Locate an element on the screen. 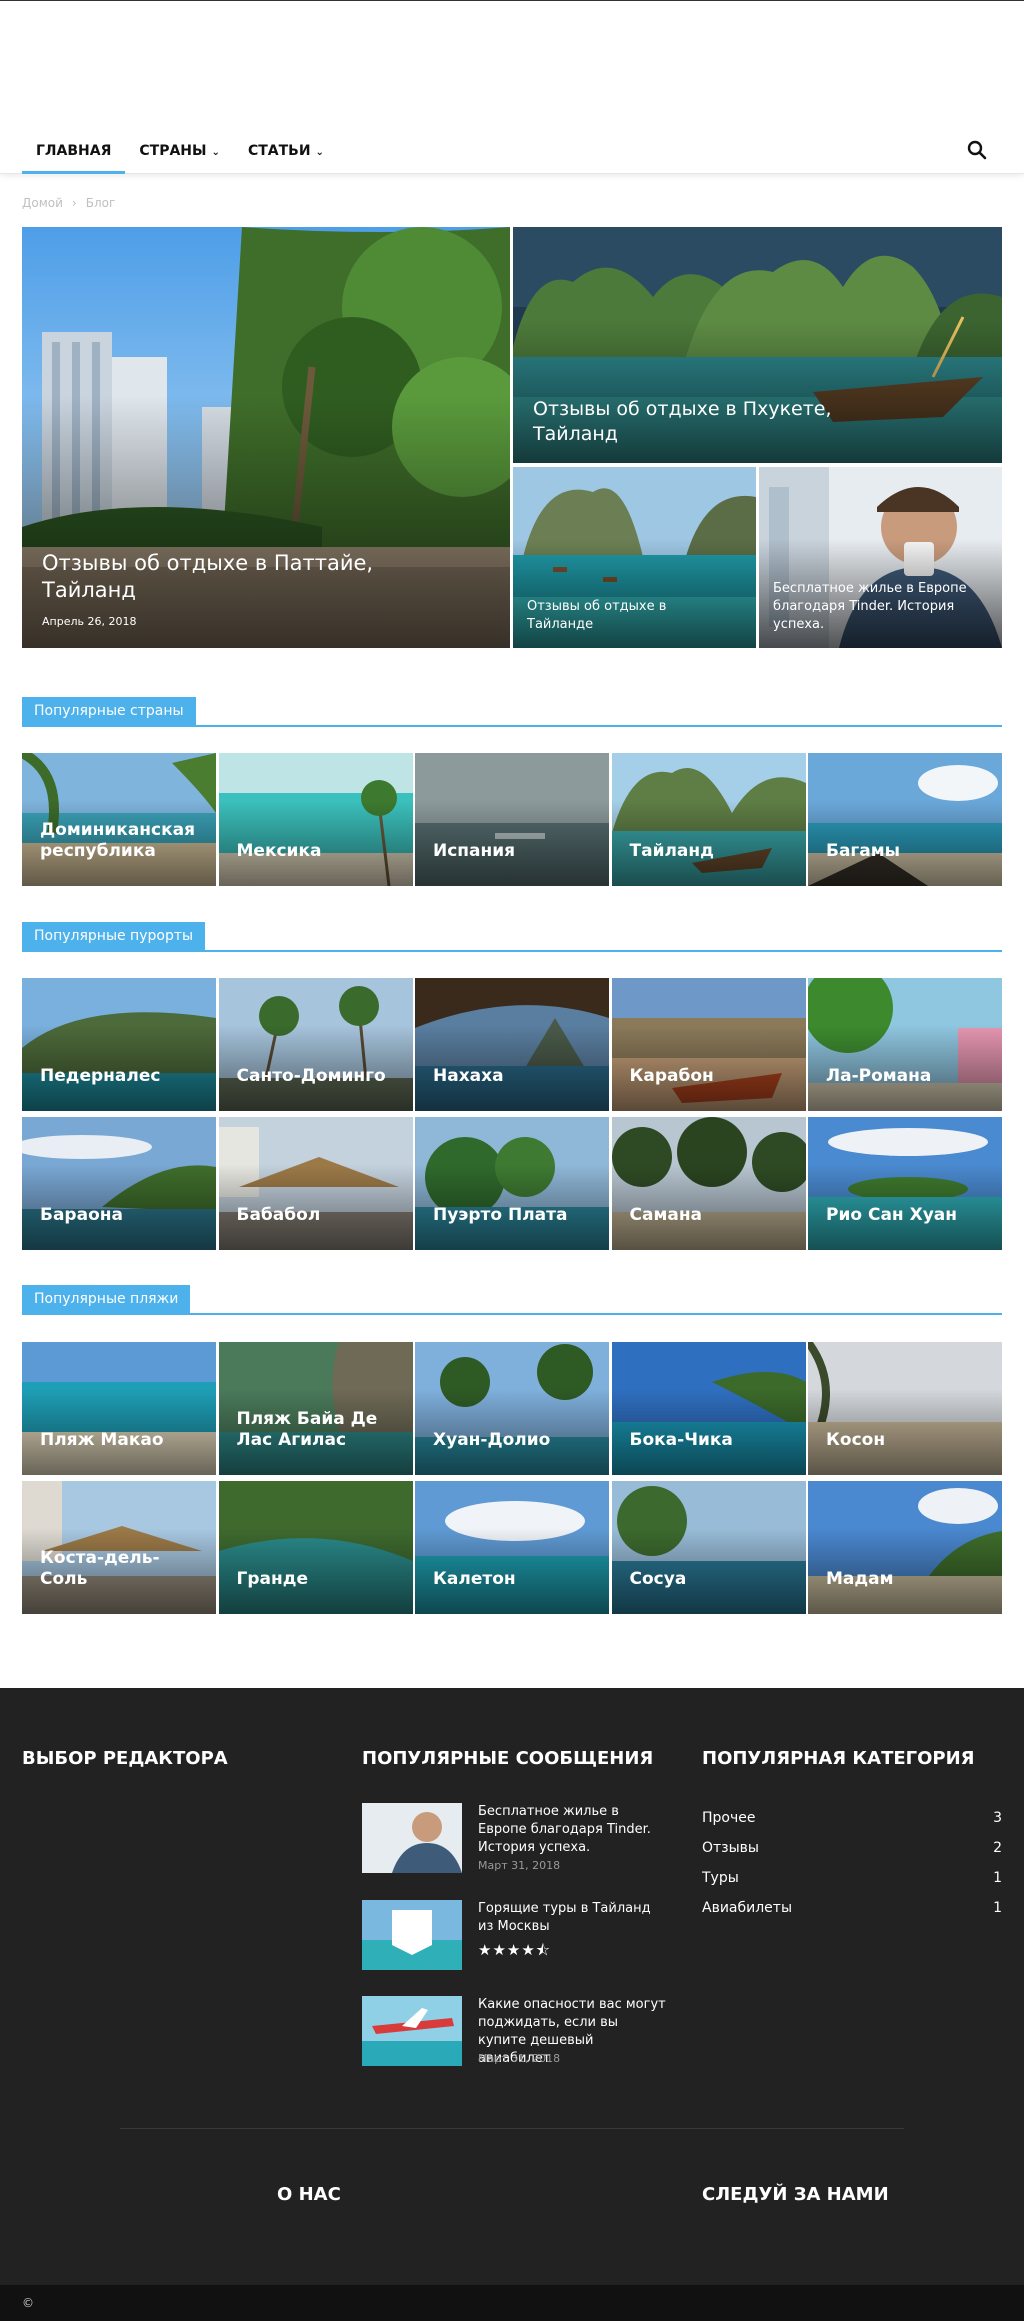 This screenshot has height=2321, width=1024. beach-card-grande-label: Гранде is located at coordinates (272, 1579).